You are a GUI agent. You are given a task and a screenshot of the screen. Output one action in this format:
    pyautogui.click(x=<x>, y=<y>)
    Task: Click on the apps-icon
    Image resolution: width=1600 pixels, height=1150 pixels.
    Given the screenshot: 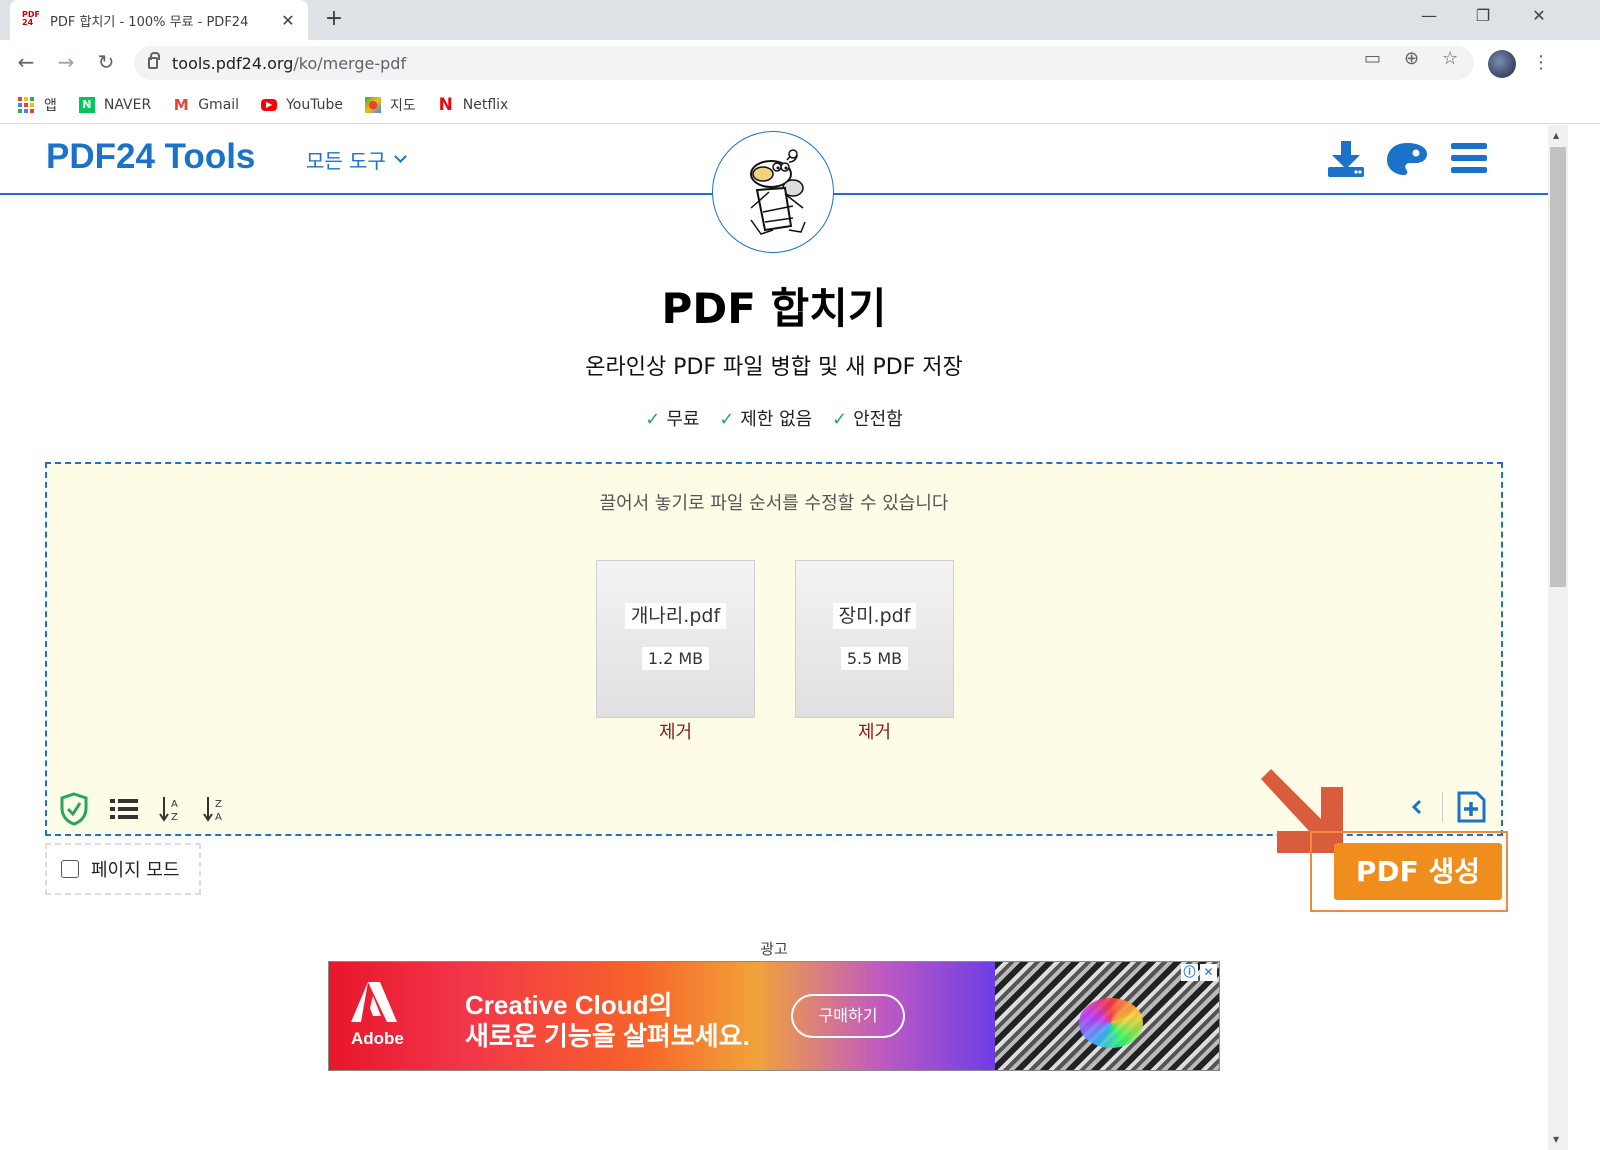 What is the action you would take?
    pyautogui.click(x=26, y=104)
    